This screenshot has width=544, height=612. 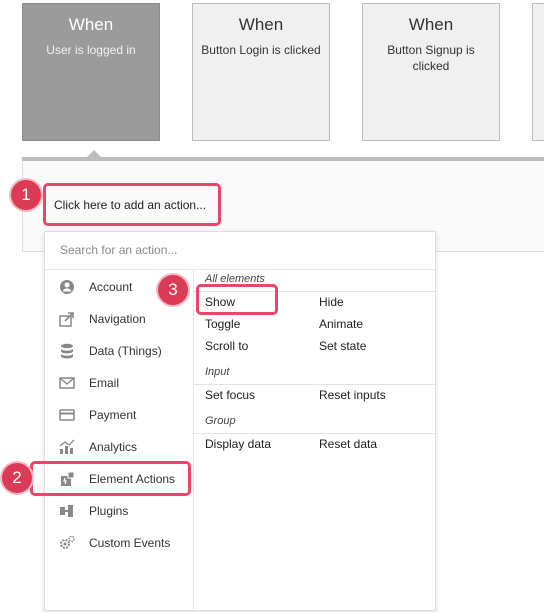 I want to click on event-card-button-signup: When Button Signup is clicked, so click(x=431, y=72).